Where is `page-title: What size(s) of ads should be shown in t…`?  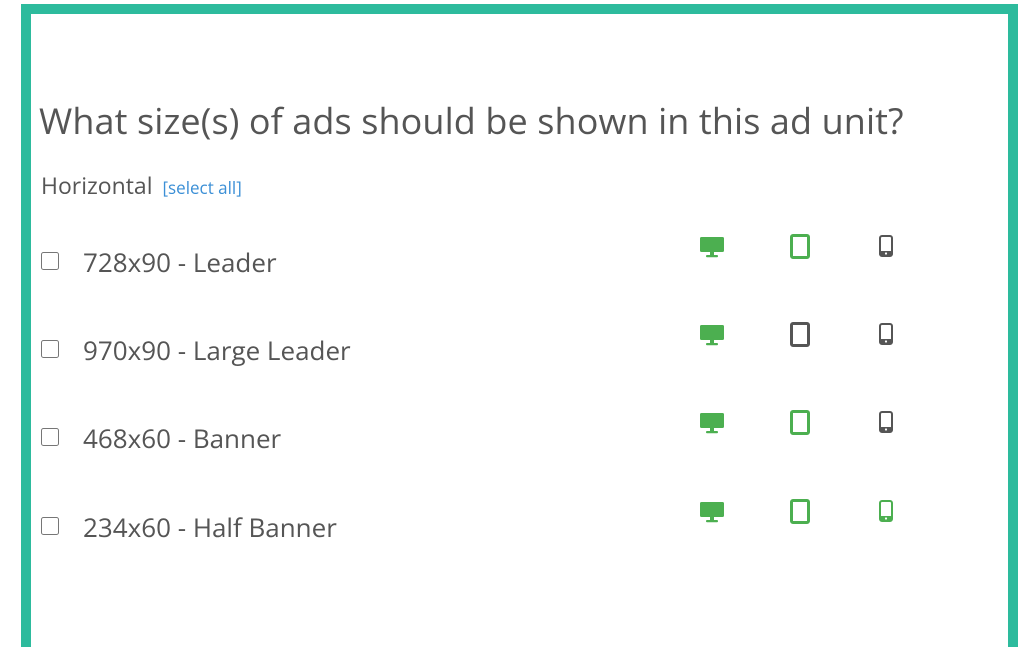
page-title: What size(s) of ads should be shown in t… is located at coordinates (471, 120).